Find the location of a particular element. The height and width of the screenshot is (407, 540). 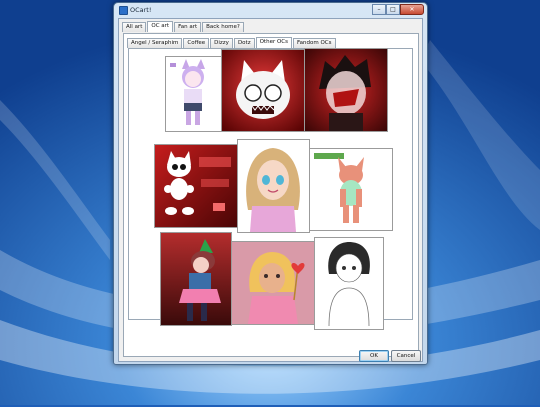

bunny-character-art is located at coordinates (351, 189).